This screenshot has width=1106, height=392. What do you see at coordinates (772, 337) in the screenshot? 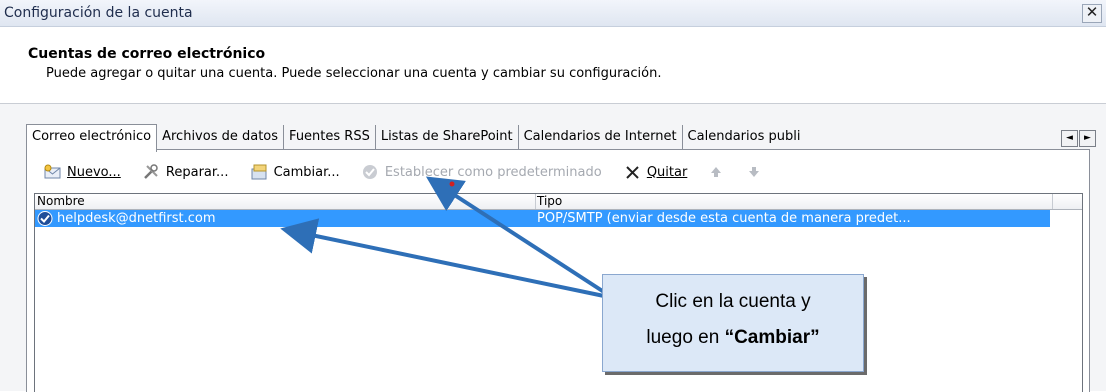
I see `callout-emphasis: “Cambiar”` at bounding box center [772, 337].